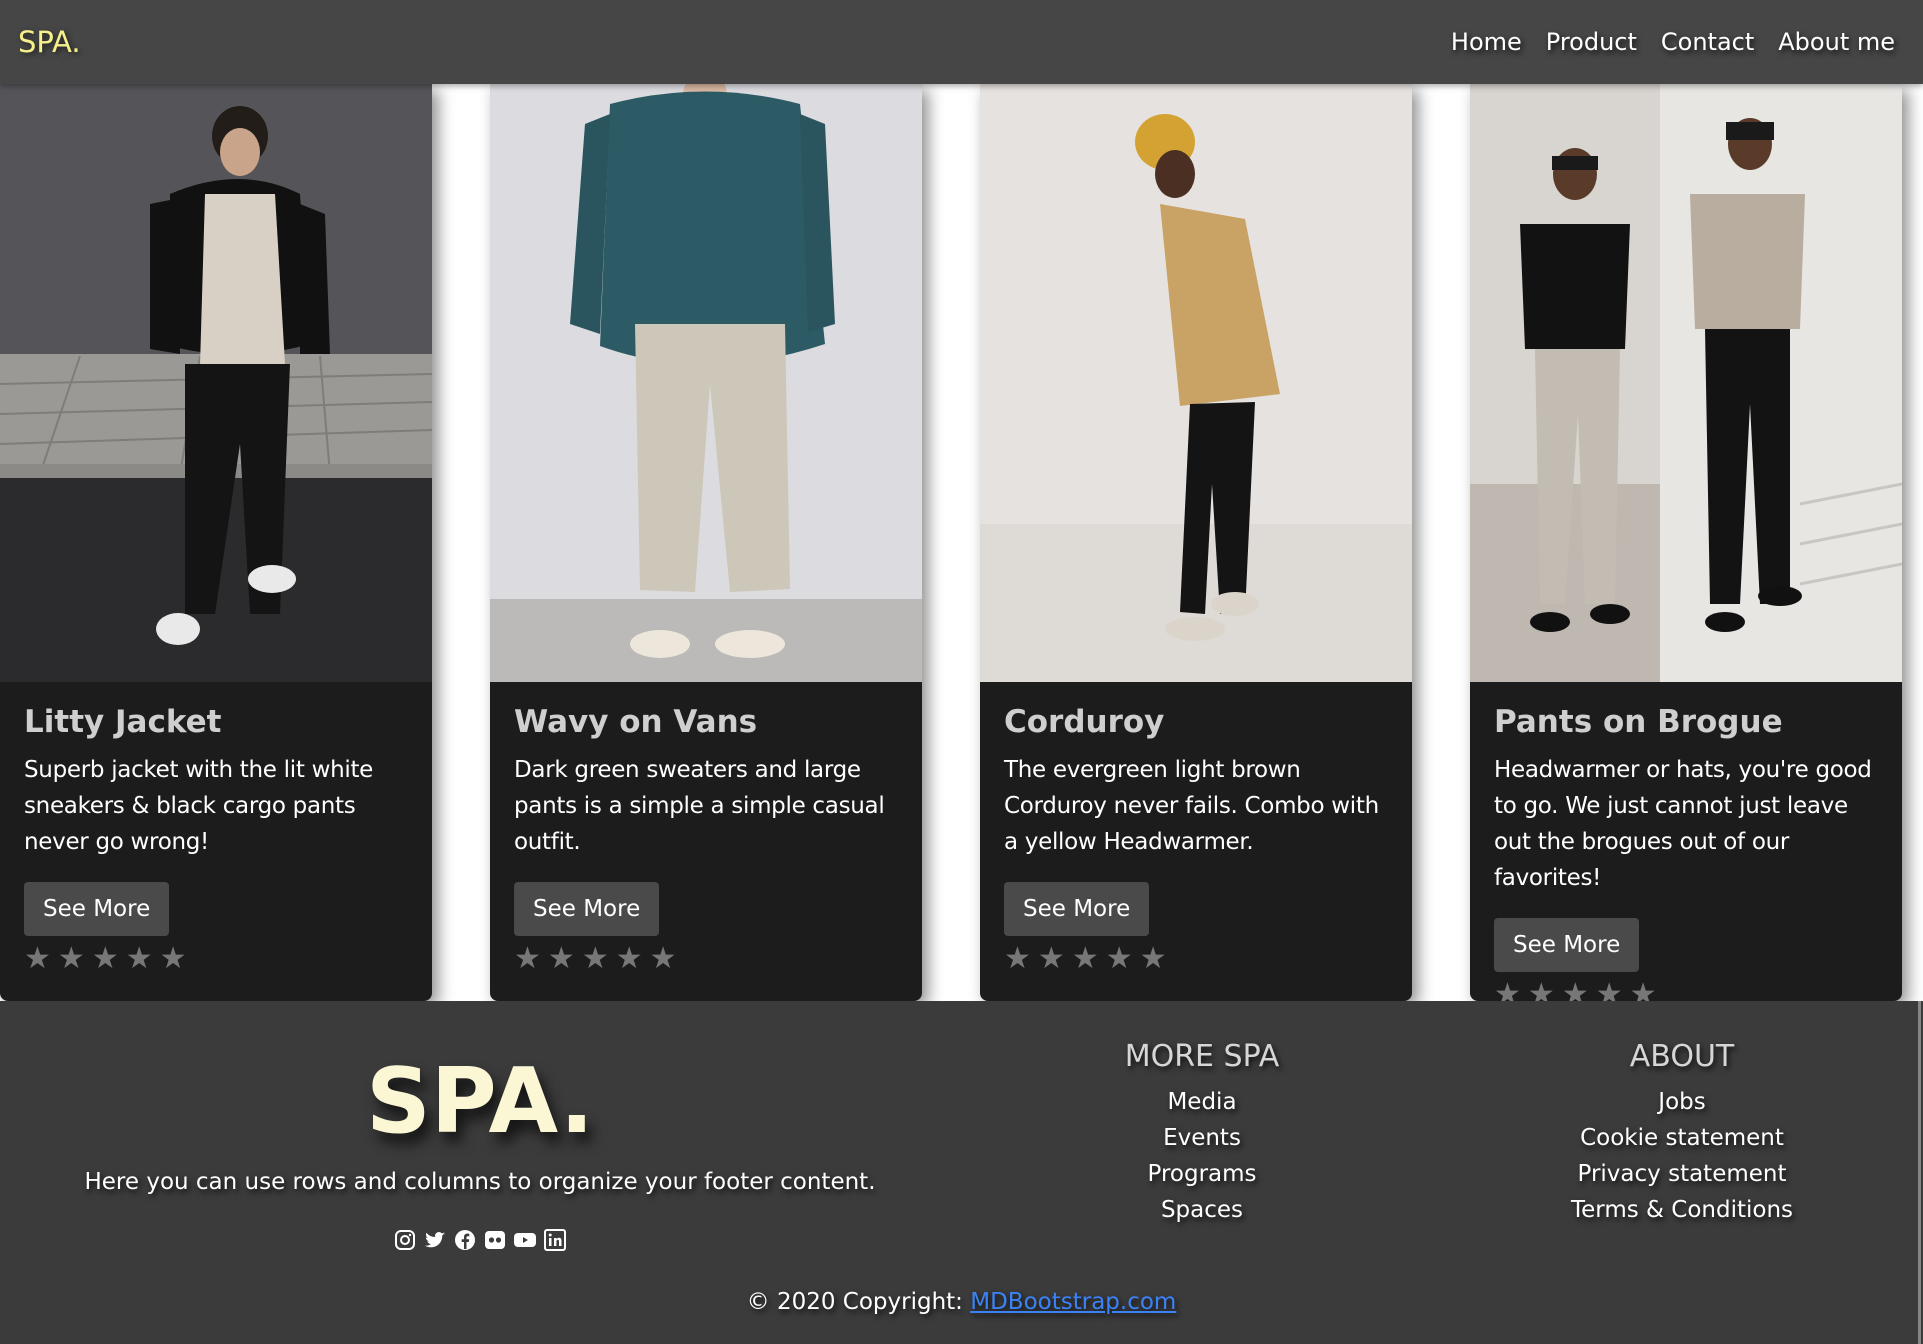 This screenshot has width=1923, height=1344. Describe the element at coordinates (495, 1240) in the screenshot. I see `flickr-icon` at that location.